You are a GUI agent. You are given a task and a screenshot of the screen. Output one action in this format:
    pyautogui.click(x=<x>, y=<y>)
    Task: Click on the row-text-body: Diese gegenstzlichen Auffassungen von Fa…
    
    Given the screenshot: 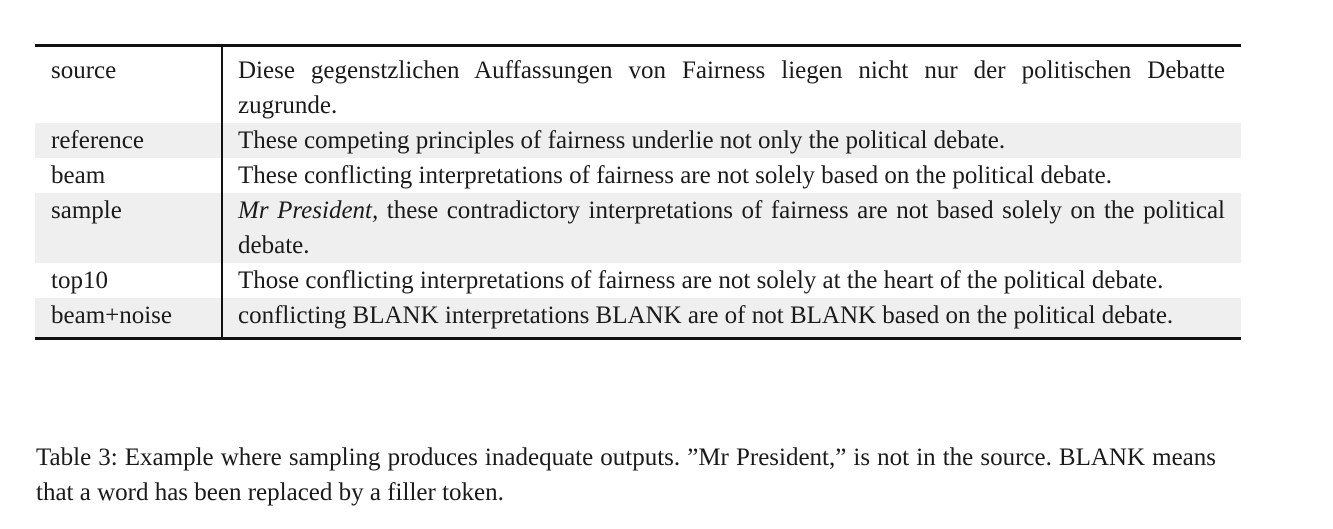 What is the action you would take?
    pyautogui.click(x=731, y=88)
    